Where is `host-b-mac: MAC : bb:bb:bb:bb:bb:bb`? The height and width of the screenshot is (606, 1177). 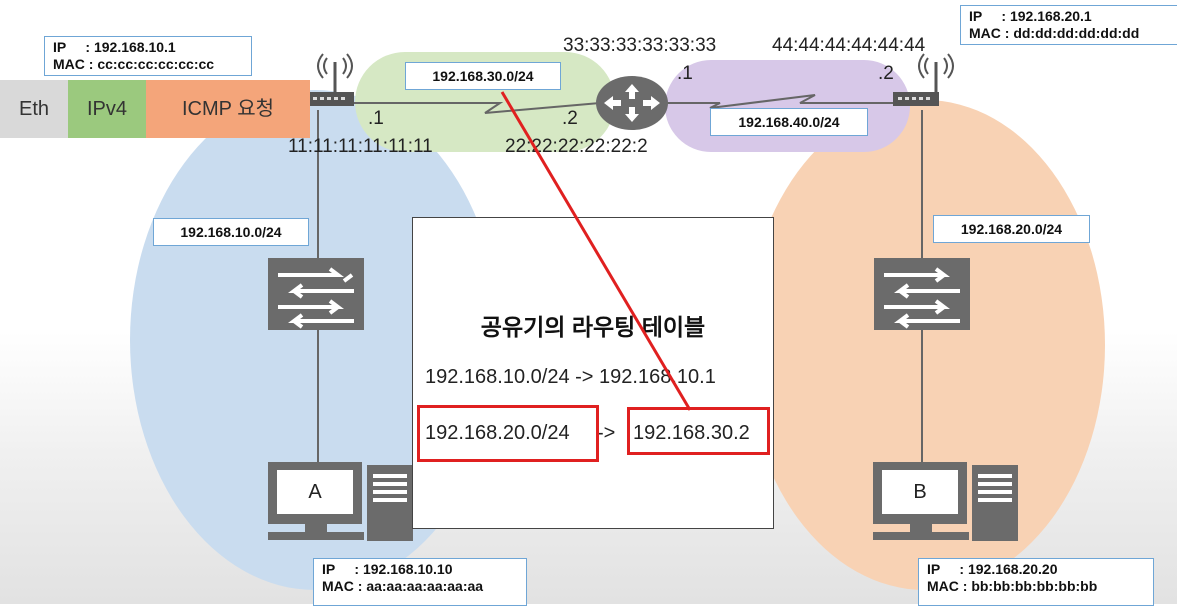
host-b-mac: MAC : bb:bb:bb:bb:bb:bb is located at coordinates (1012, 586).